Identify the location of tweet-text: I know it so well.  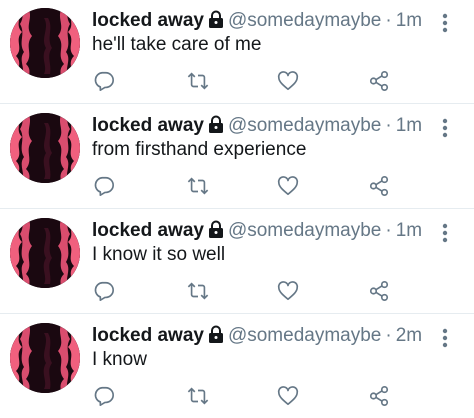
(159, 254).